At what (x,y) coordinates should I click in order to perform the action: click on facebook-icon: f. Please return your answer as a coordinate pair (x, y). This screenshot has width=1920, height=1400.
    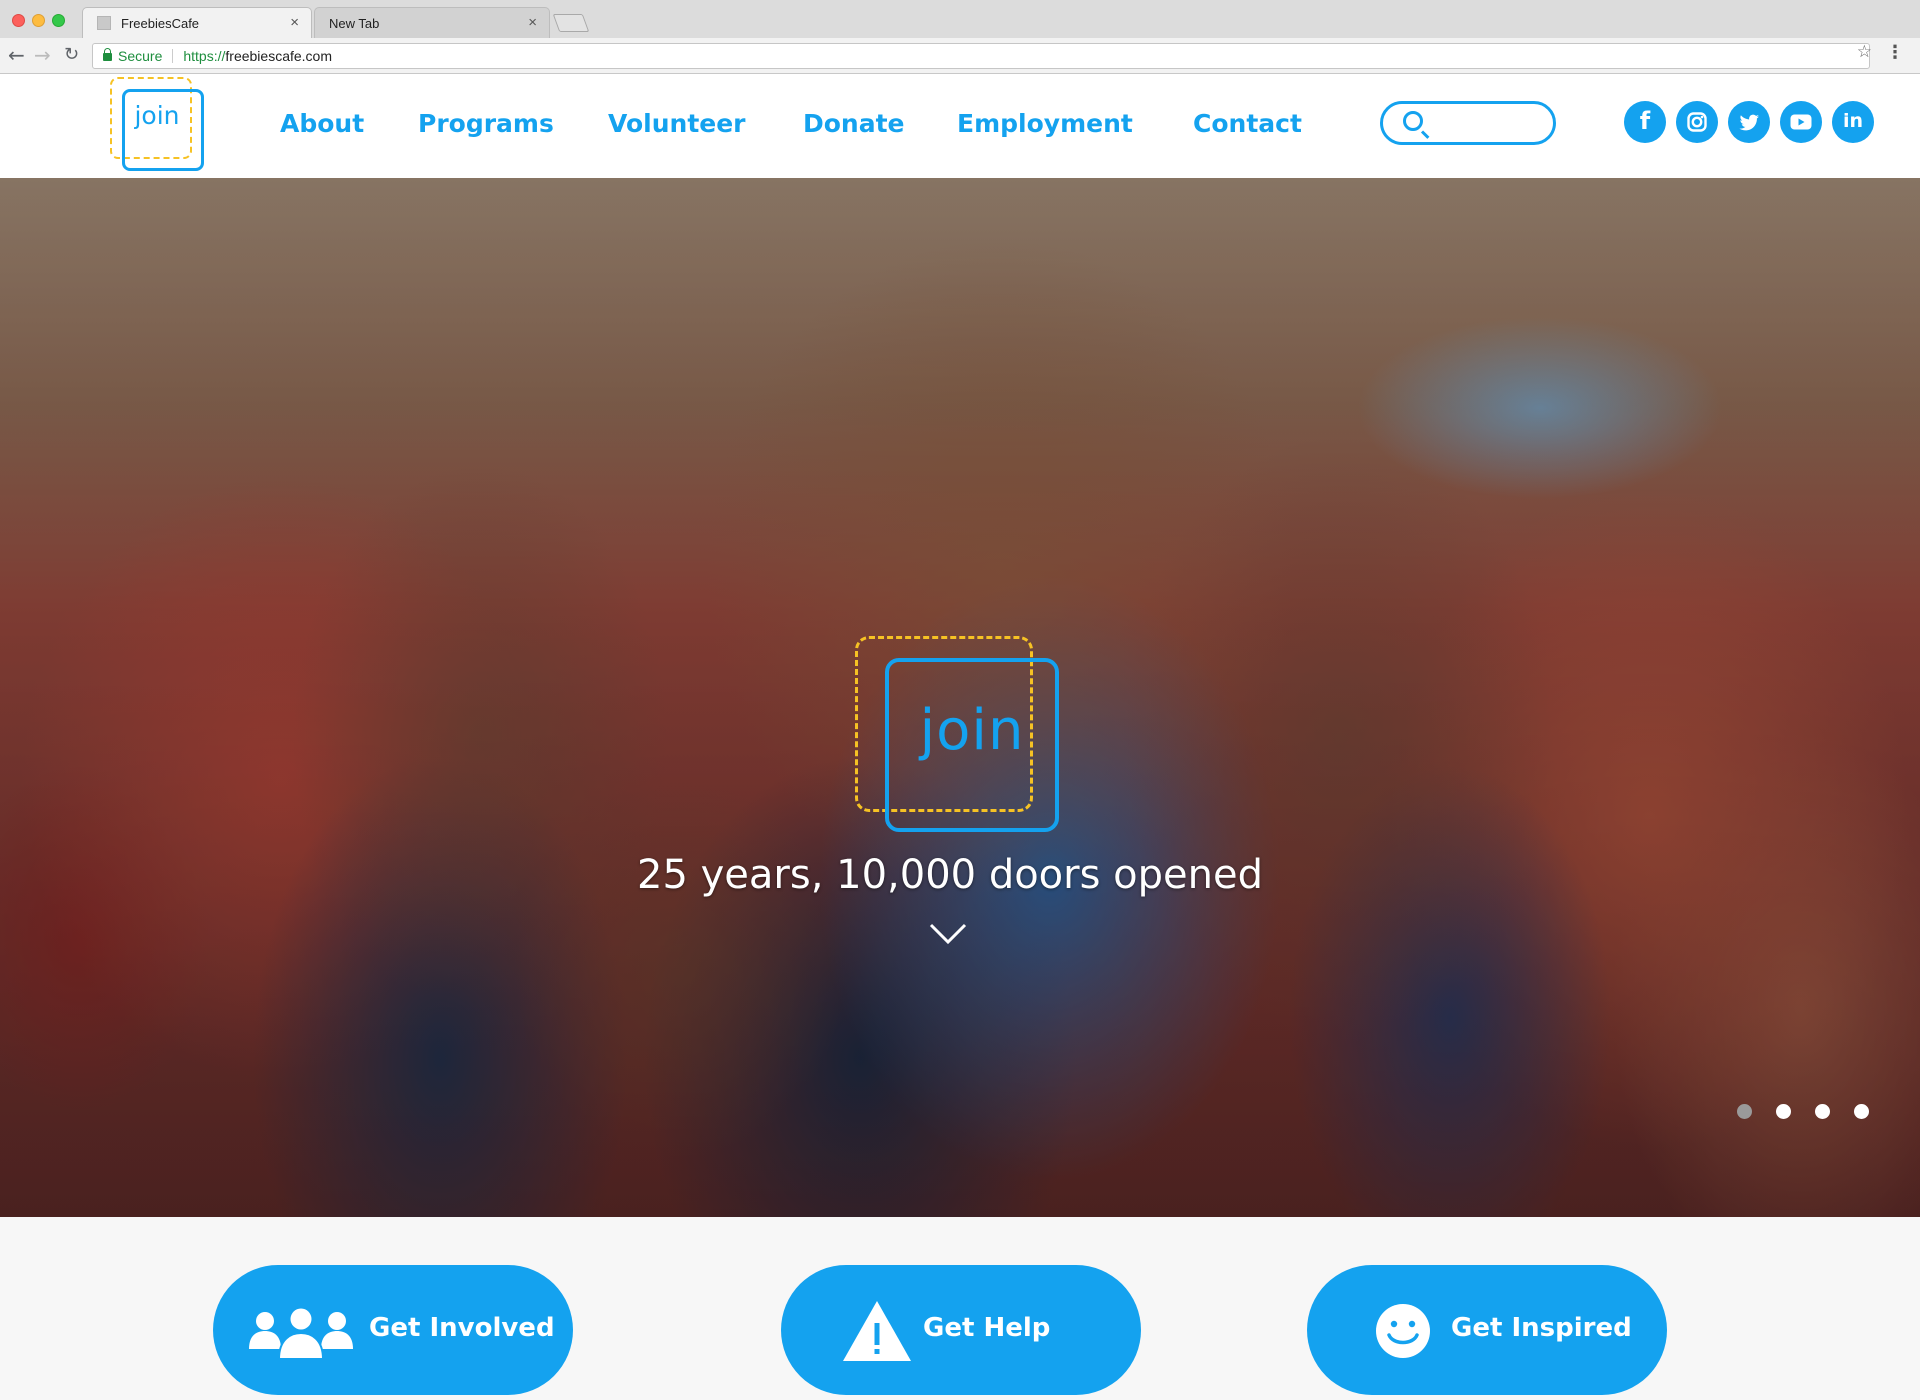
    Looking at the image, I should click on (1645, 122).